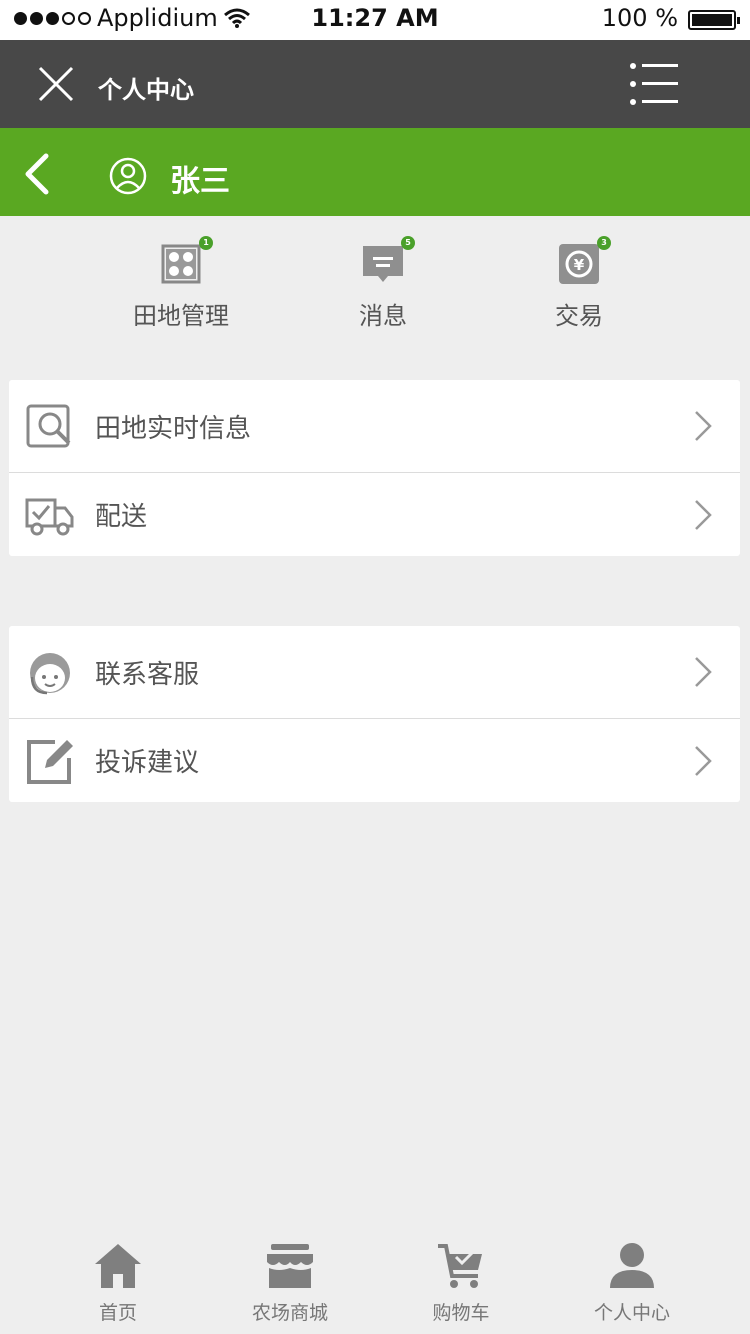  What do you see at coordinates (121, 517) in the screenshot?
I see `menu-item-label: 配送` at bounding box center [121, 517].